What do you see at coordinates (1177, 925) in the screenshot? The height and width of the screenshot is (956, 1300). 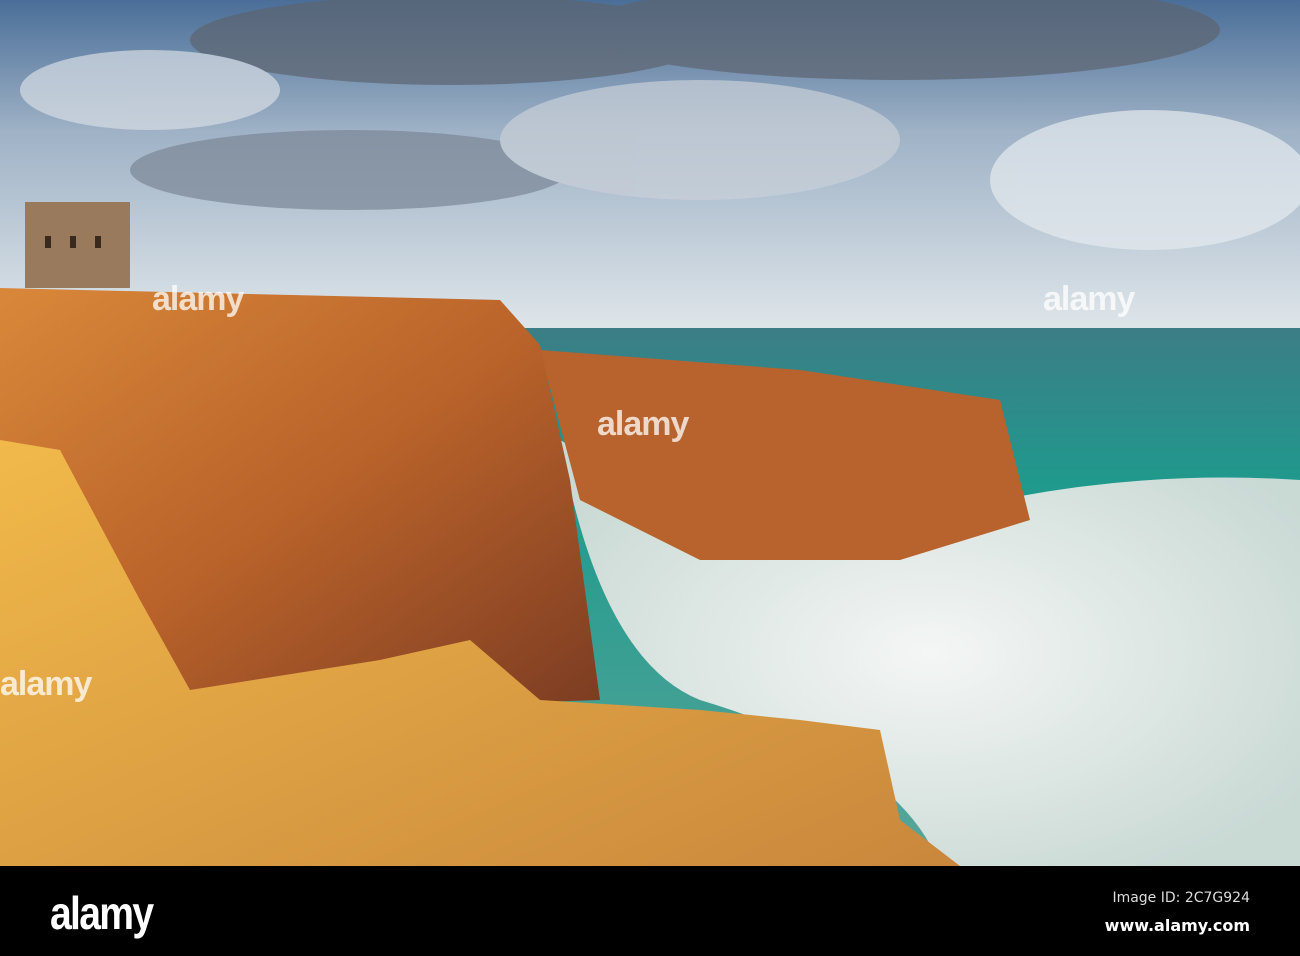 I see `site-url: www.alamy.com` at bounding box center [1177, 925].